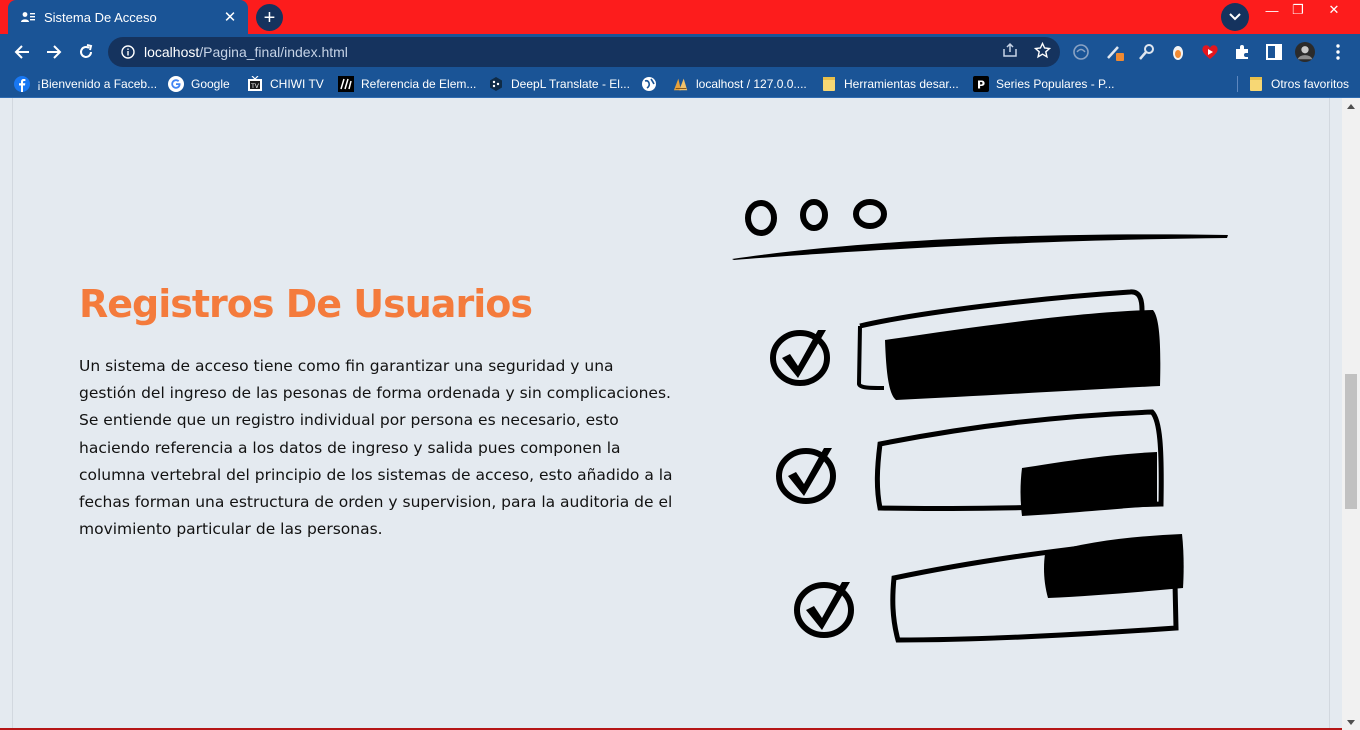  Describe the element at coordinates (1081, 52) in the screenshot. I see `extension-circle-icon` at that location.